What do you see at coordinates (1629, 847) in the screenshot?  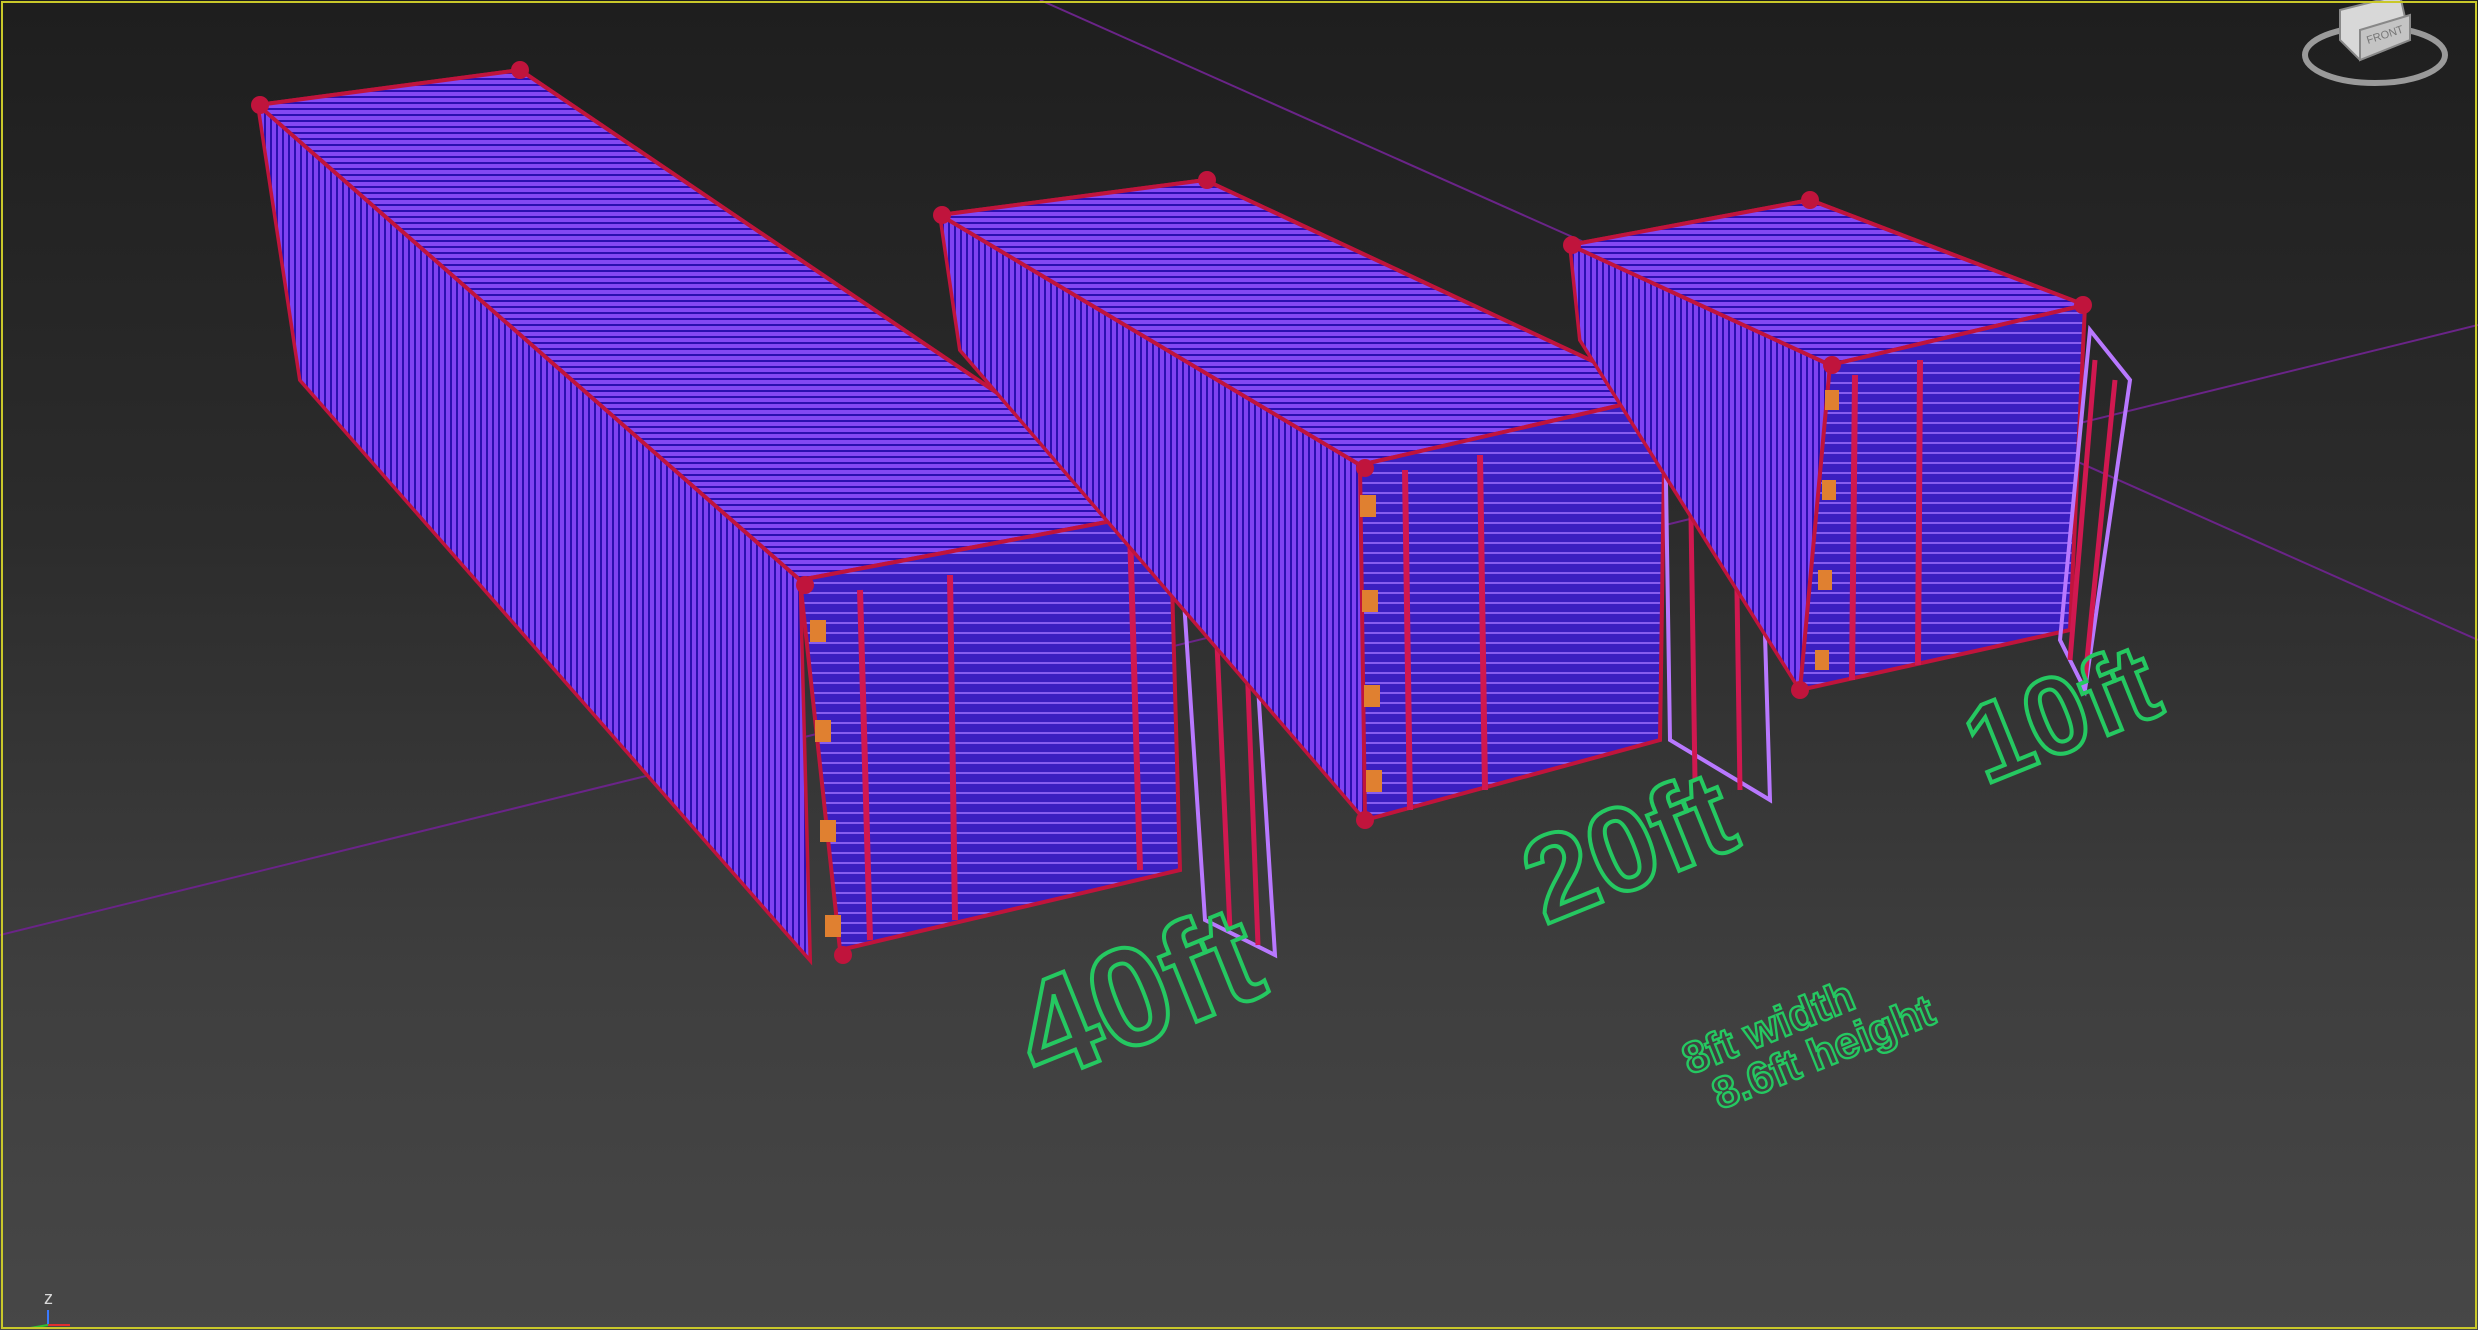 I see `label-20ft: 20ft` at bounding box center [1629, 847].